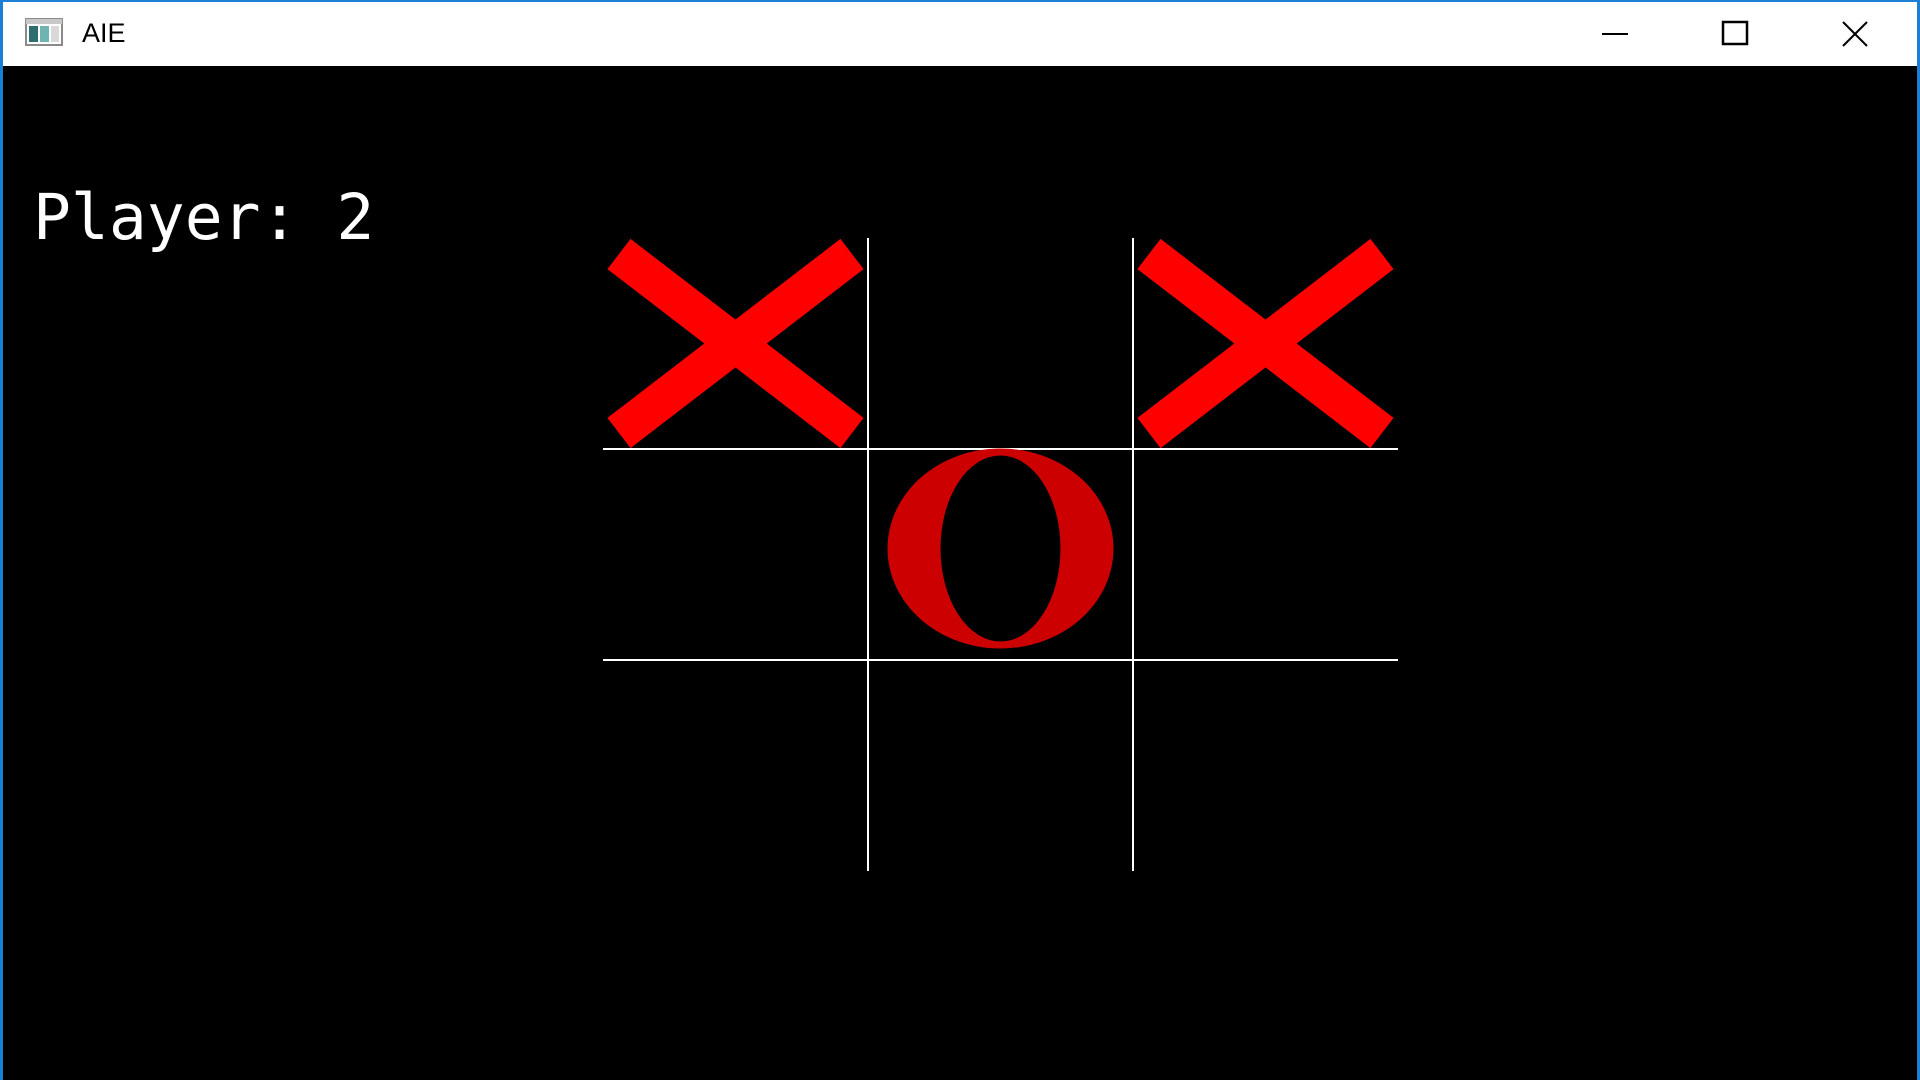  I want to click on minimize-button, so click(1615, 34).